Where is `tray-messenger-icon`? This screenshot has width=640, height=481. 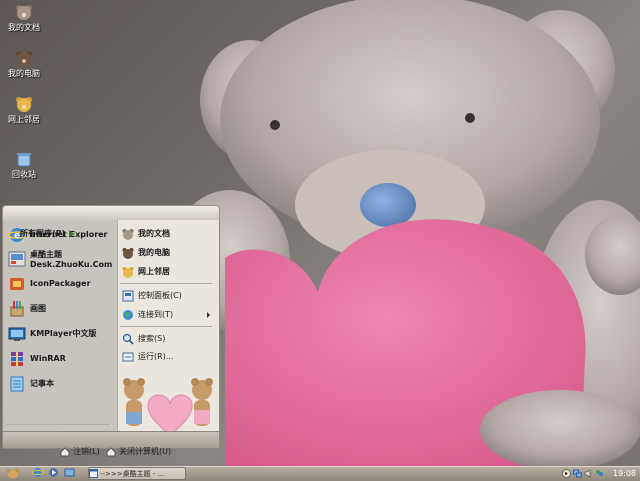 tray-messenger-icon is located at coordinates (599, 473).